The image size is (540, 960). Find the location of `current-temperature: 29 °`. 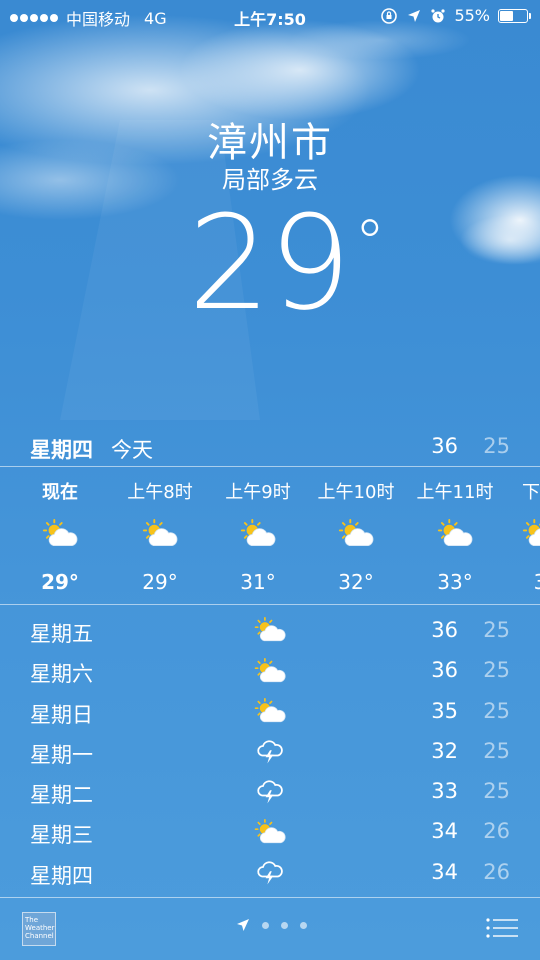

current-temperature: 29 ° is located at coordinates (286, 263).